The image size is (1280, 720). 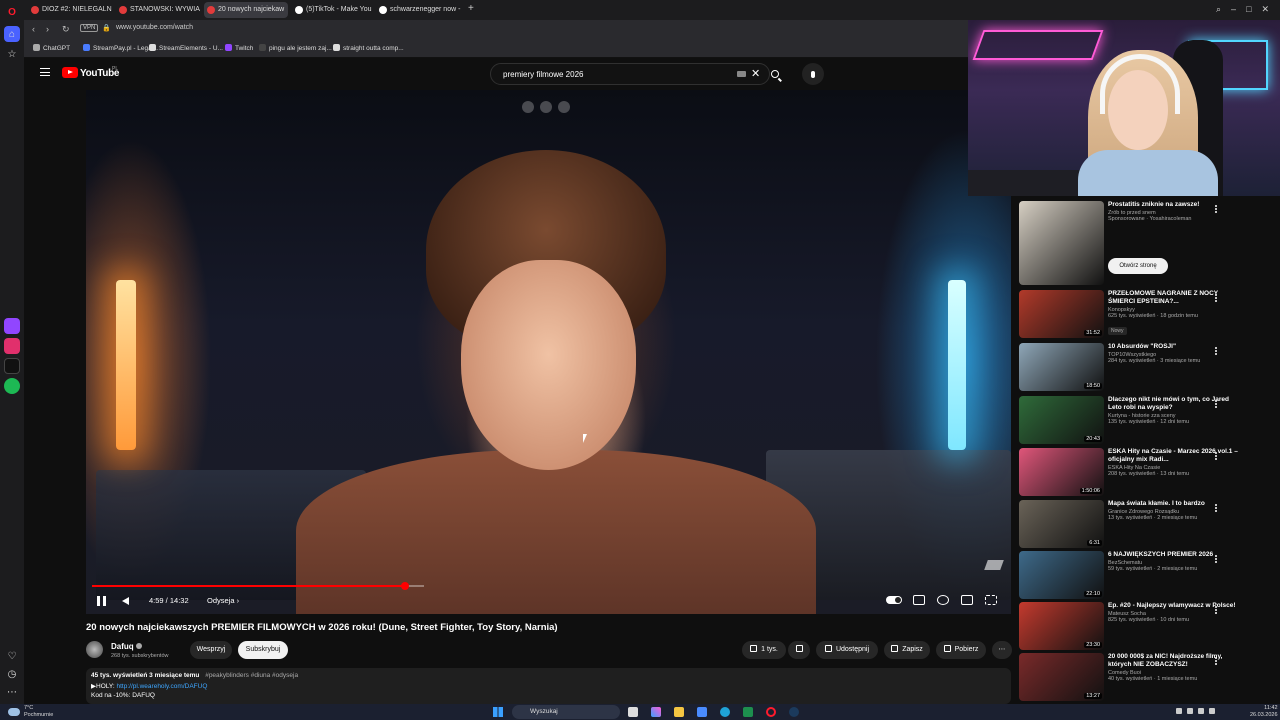 What do you see at coordinates (47, 29) in the screenshot?
I see `forward-icon: ›` at bounding box center [47, 29].